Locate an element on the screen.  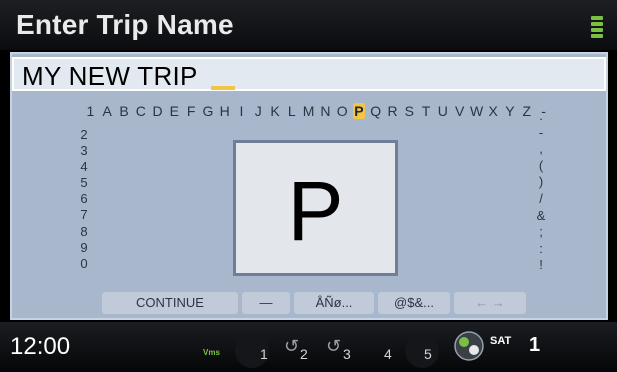
key-b: B is located at coordinates (124, 111).